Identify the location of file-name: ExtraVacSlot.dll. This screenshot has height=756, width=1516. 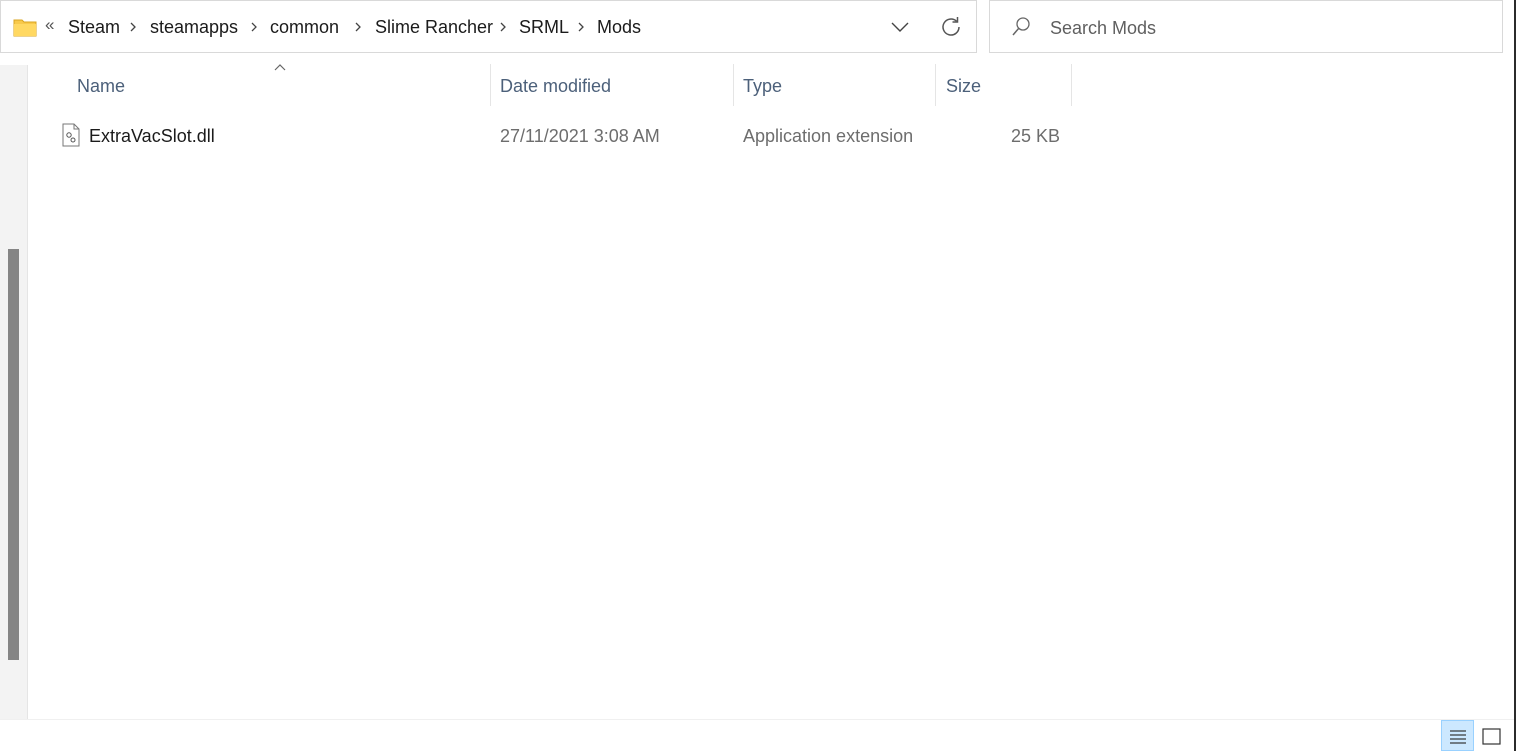
(152, 136).